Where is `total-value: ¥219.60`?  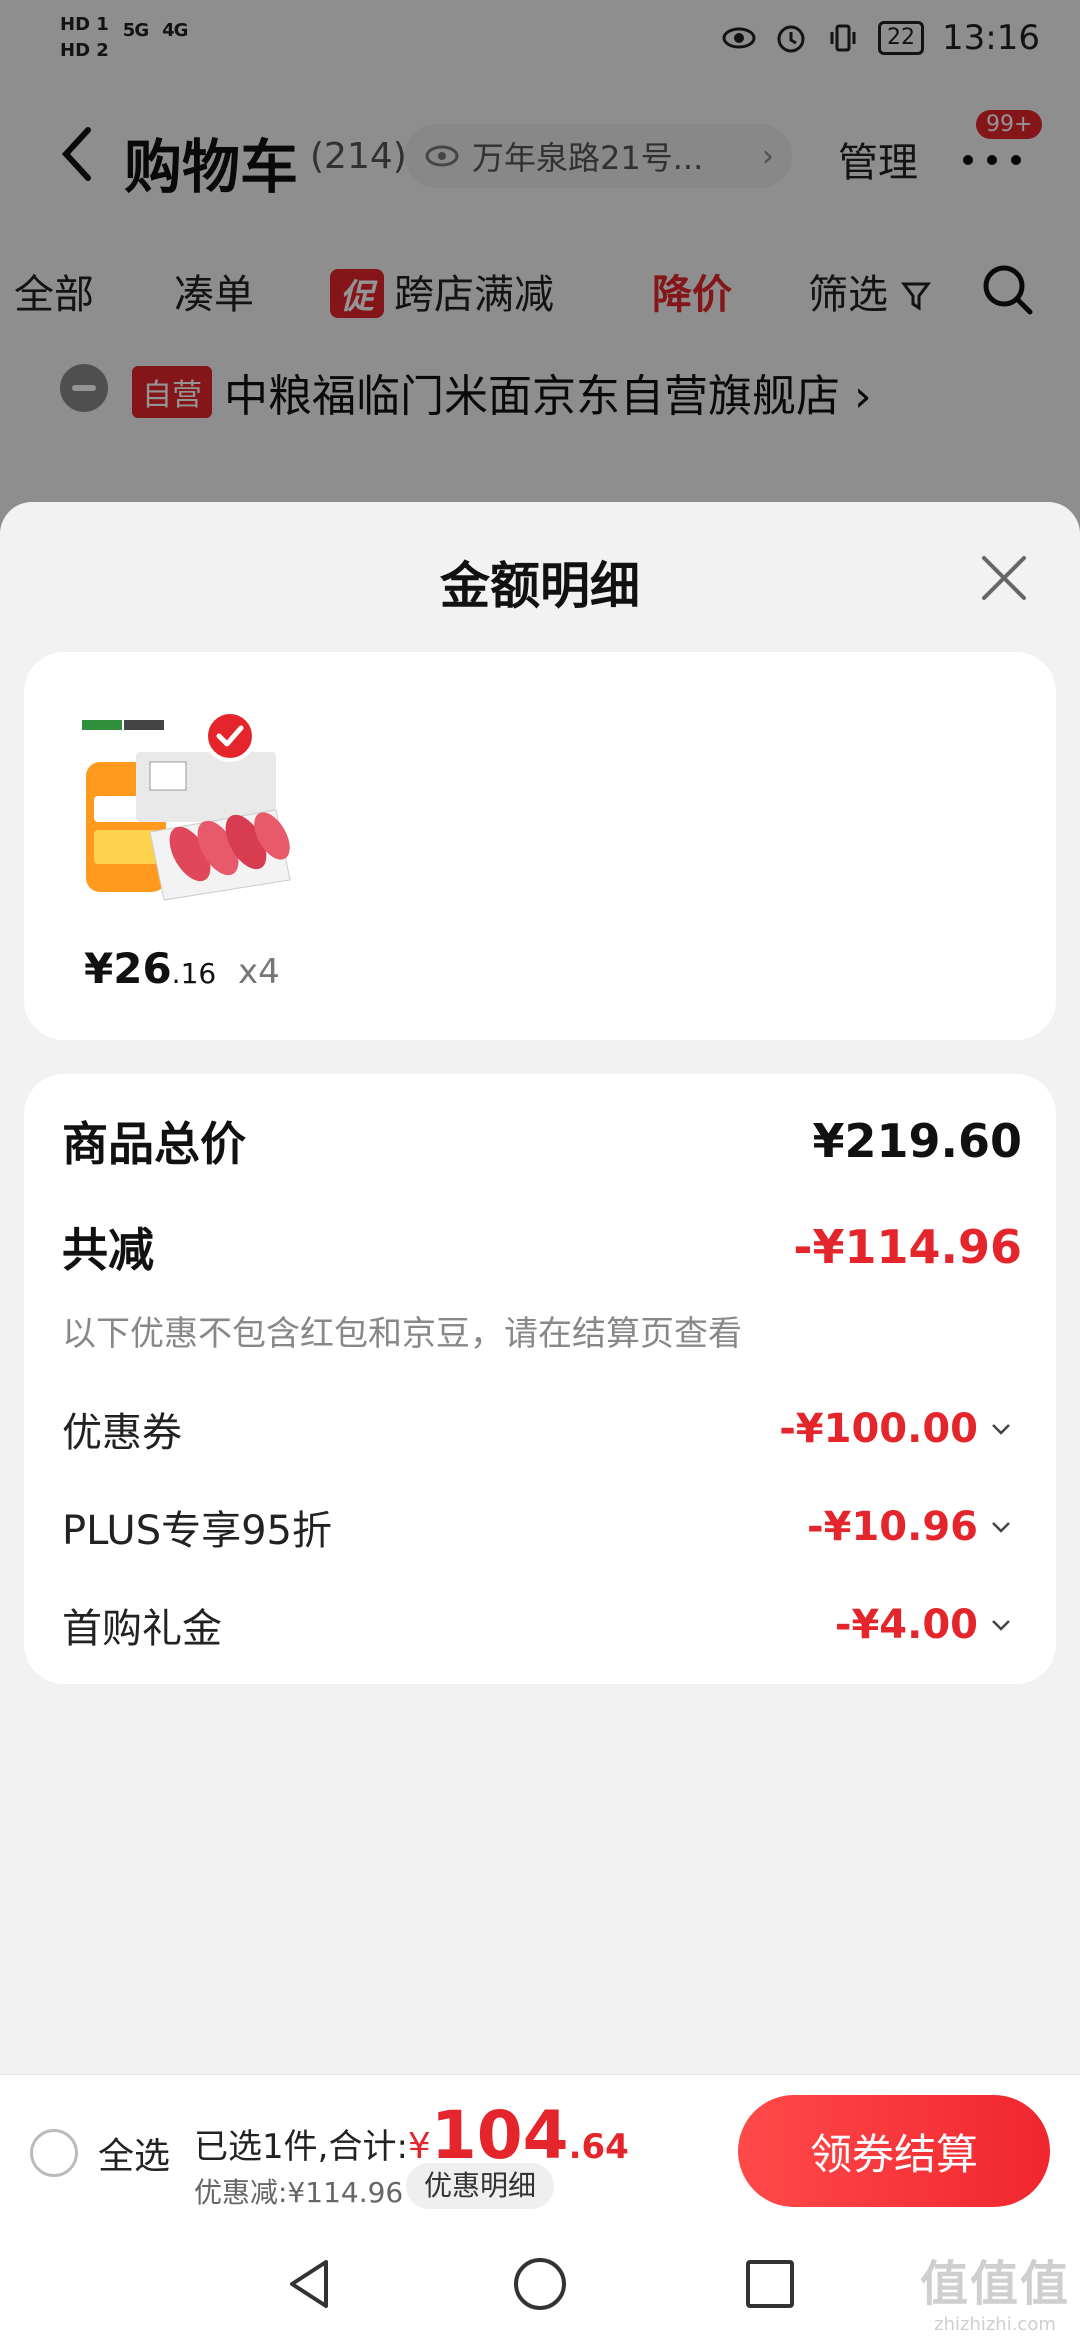 total-value: ¥219.60 is located at coordinates (917, 1141).